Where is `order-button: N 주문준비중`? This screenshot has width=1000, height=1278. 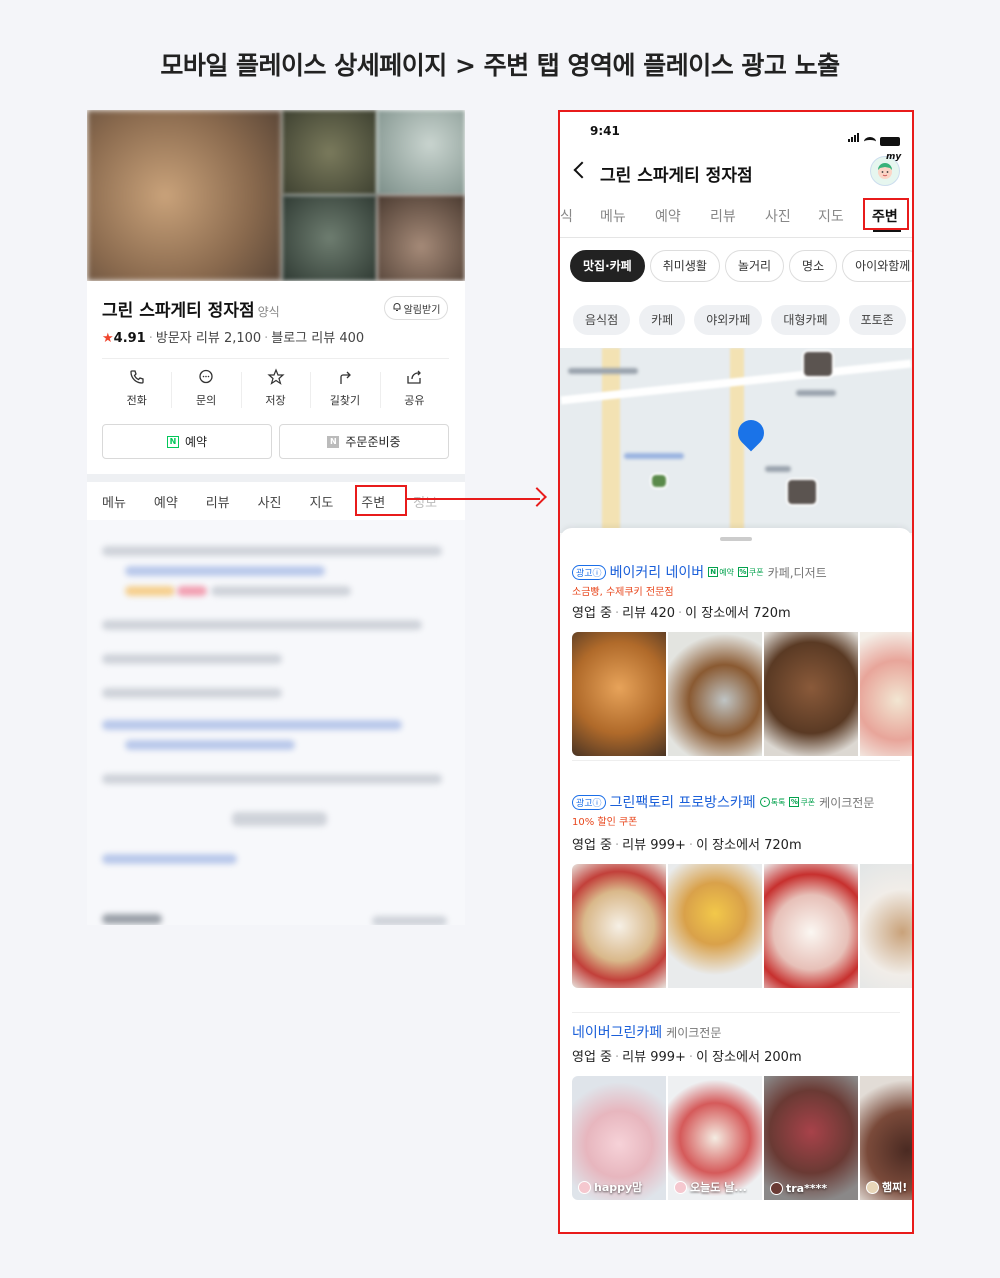
order-button: N 주문준비중 is located at coordinates (364, 441).